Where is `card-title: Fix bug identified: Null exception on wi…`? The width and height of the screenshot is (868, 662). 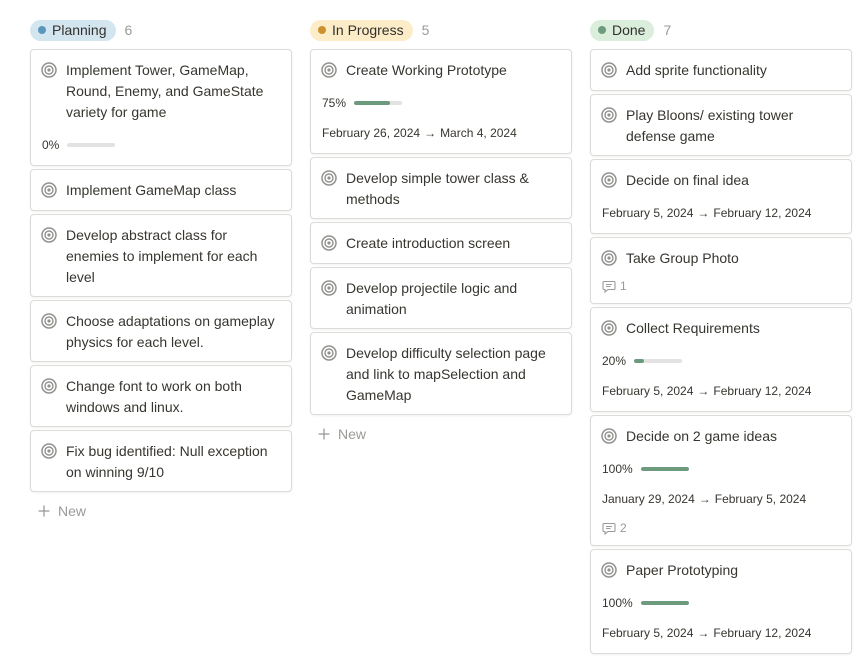
card-title: Fix bug identified: Null exception on wi… is located at coordinates (167, 461).